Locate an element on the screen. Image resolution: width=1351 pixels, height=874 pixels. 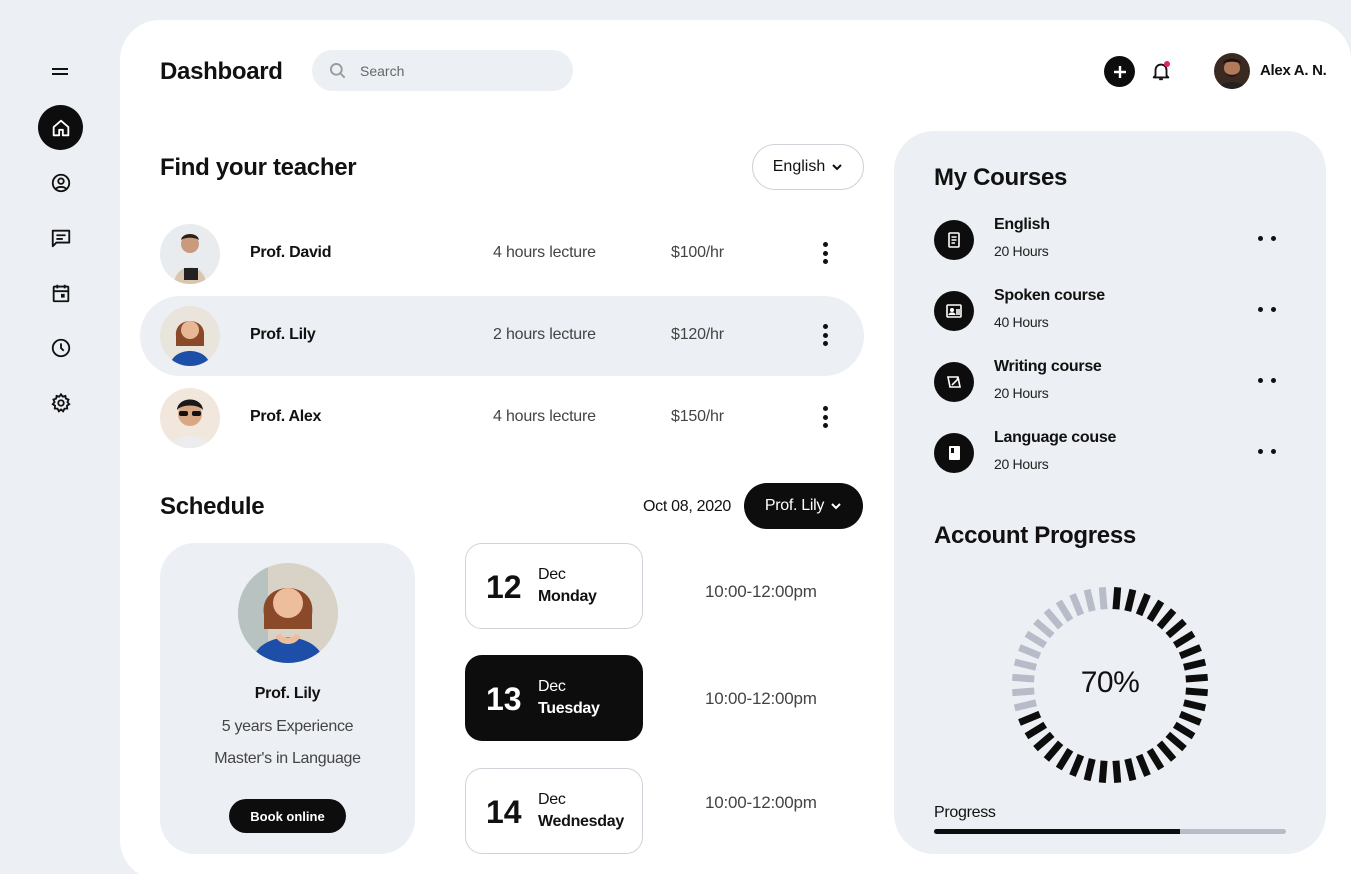
date-day: 12 is located at coordinates (504, 587).